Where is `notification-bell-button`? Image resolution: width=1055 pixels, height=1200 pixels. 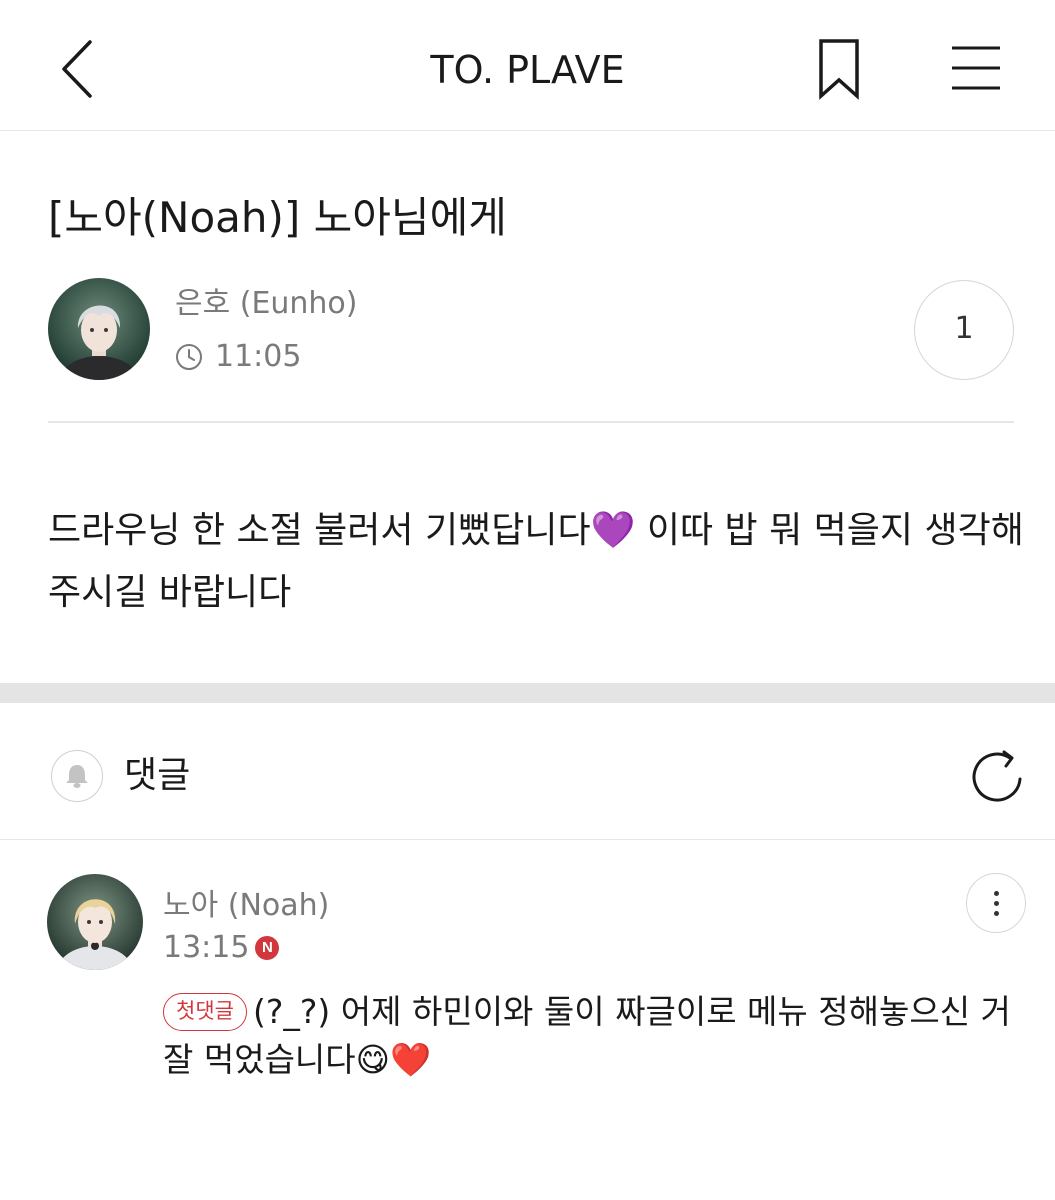 notification-bell-button is located at coordinates (77, 776).